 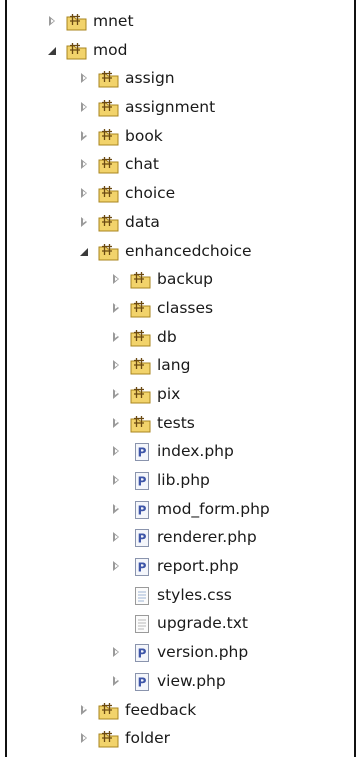 I want to click on tree-item-lang: lang, so click(x=180, y=365).